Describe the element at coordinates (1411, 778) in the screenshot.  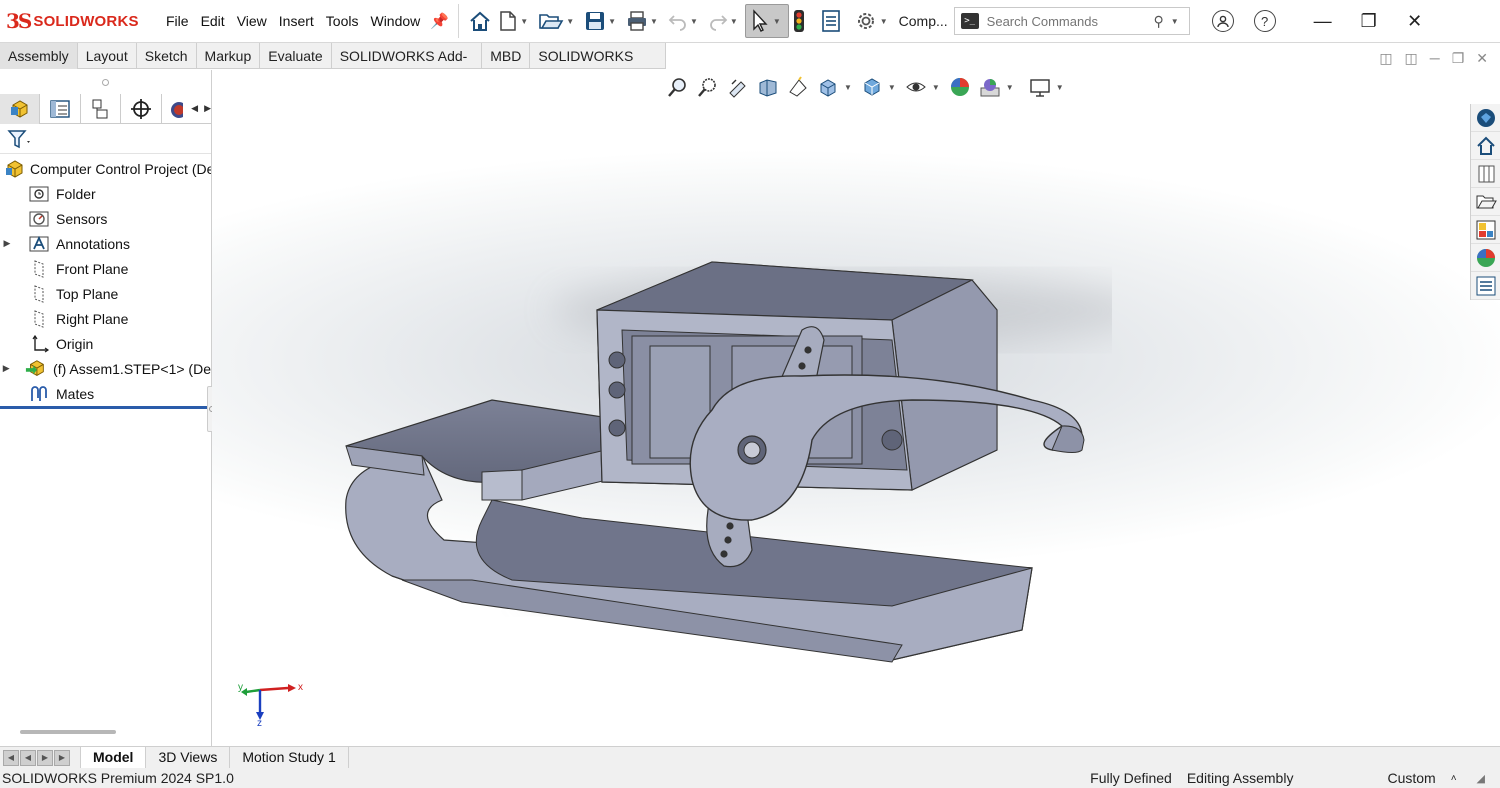
I see `units-selector: Custom` at that location.